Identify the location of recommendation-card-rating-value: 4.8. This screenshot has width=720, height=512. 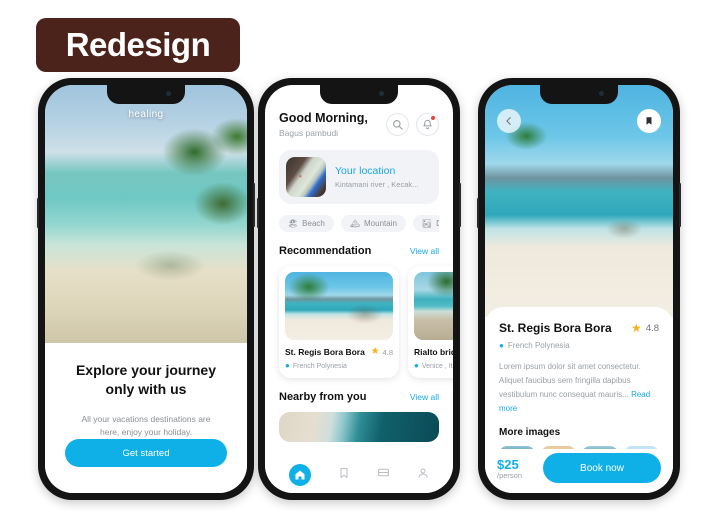
(387, 352).